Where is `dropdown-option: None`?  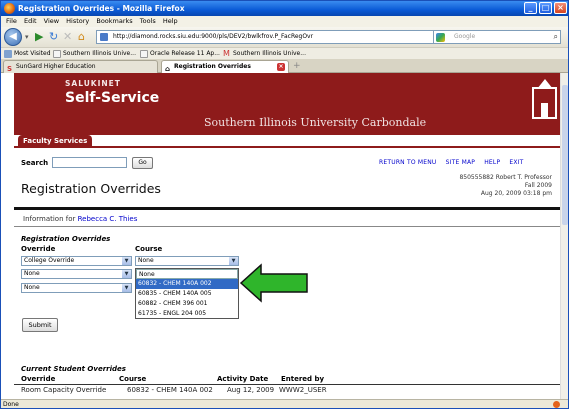
dropdown-option: None is located at coordinates (187, 274).